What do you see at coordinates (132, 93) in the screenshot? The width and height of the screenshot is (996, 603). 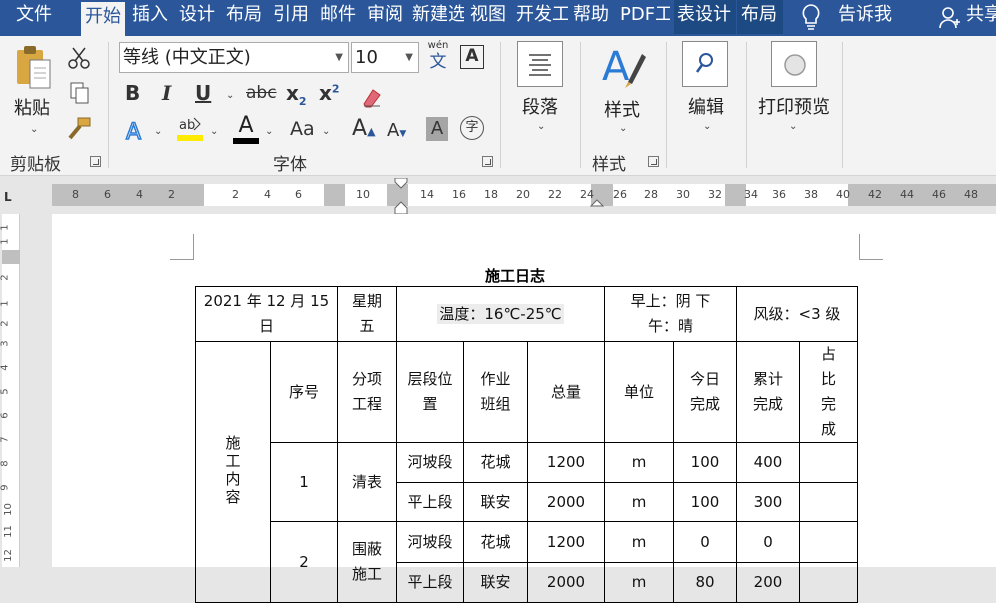 I see `bold-button: B` at bounding box center [132, 93].